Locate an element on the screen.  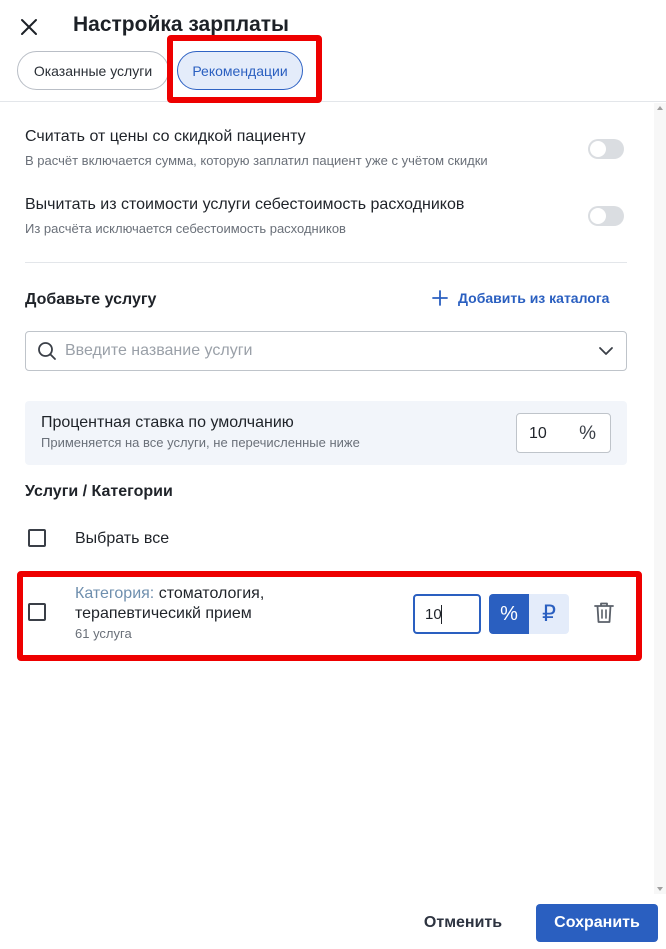
default-rate-input: 10 % is located at coordinates (563, 433).